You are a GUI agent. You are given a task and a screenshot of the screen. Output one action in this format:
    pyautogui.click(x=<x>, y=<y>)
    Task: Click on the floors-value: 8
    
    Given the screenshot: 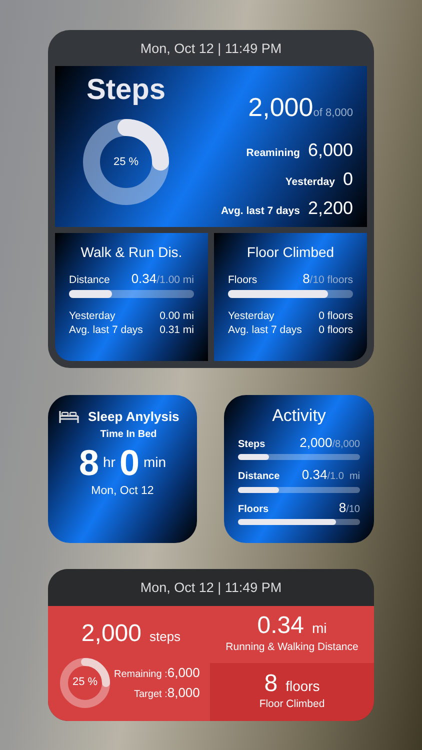 What is the action you would take?
    pyautogui.click(x=271, y=684)
    